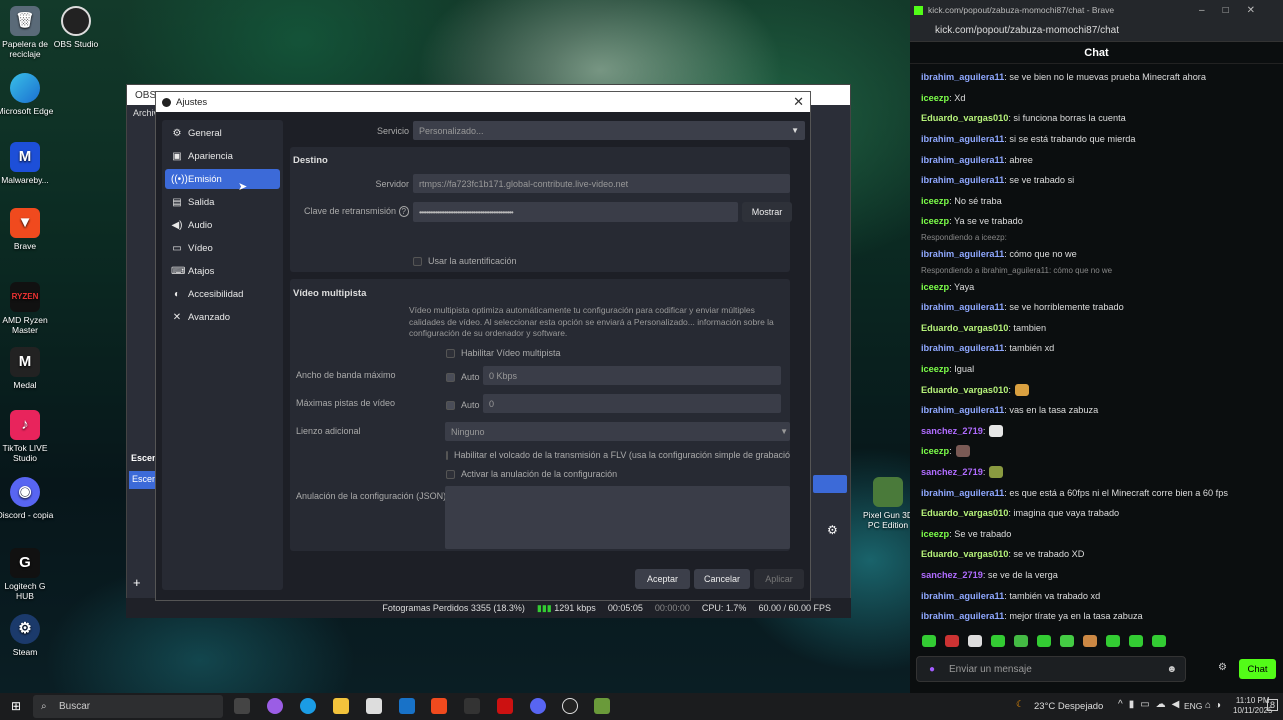 Image resolution: width=1283 pixels, height=720 pixels. Describe the element at coordinates (222, 317) in the screenshot. I see `sidebar-item-avanzado: ✕ Avanzado` at that location.